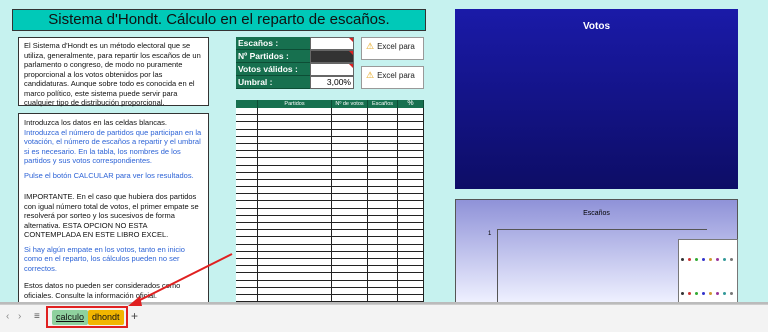 The width and height of the screenshot is (768, 332). Describe the element at coordinates (87, 317) in the screenshot. I see `highlight-box` at that location.